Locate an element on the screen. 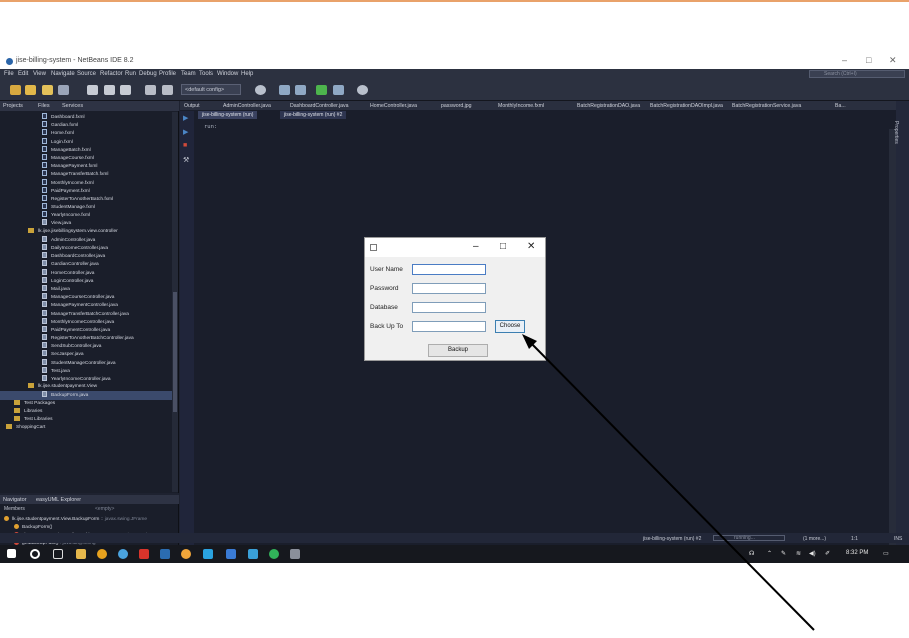  tree-row: Gardian.fxml is located at coordinates (86, 125).